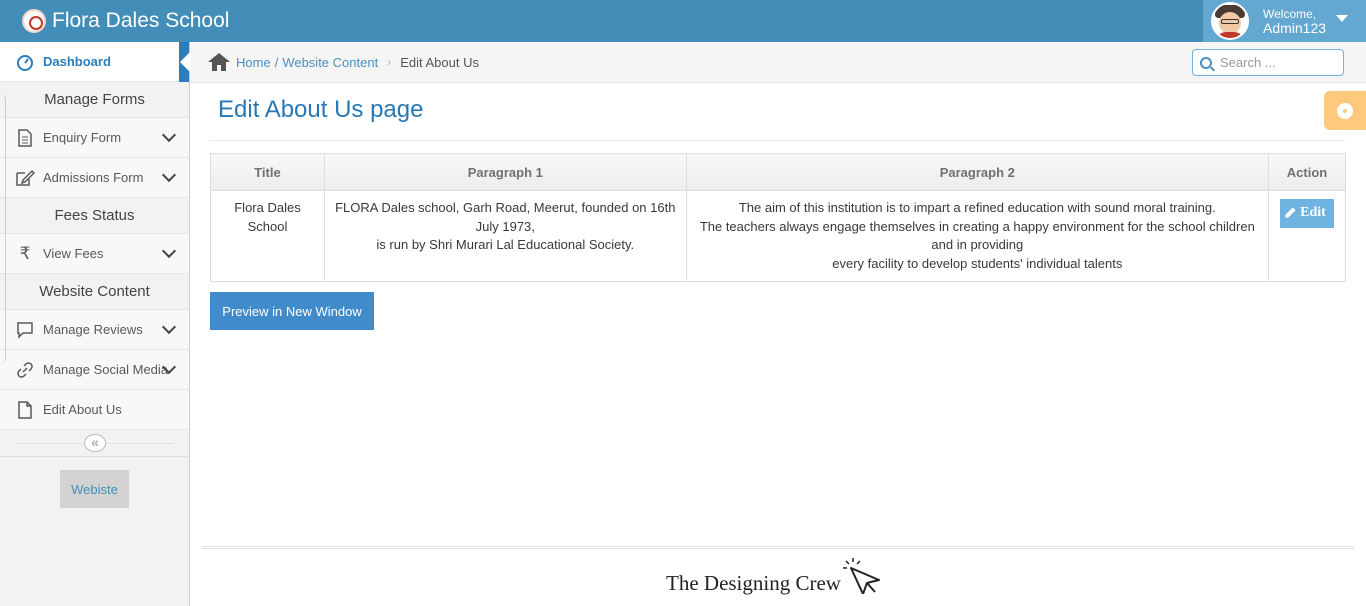  I want to click on pencil-icon, so click(1290, 213).